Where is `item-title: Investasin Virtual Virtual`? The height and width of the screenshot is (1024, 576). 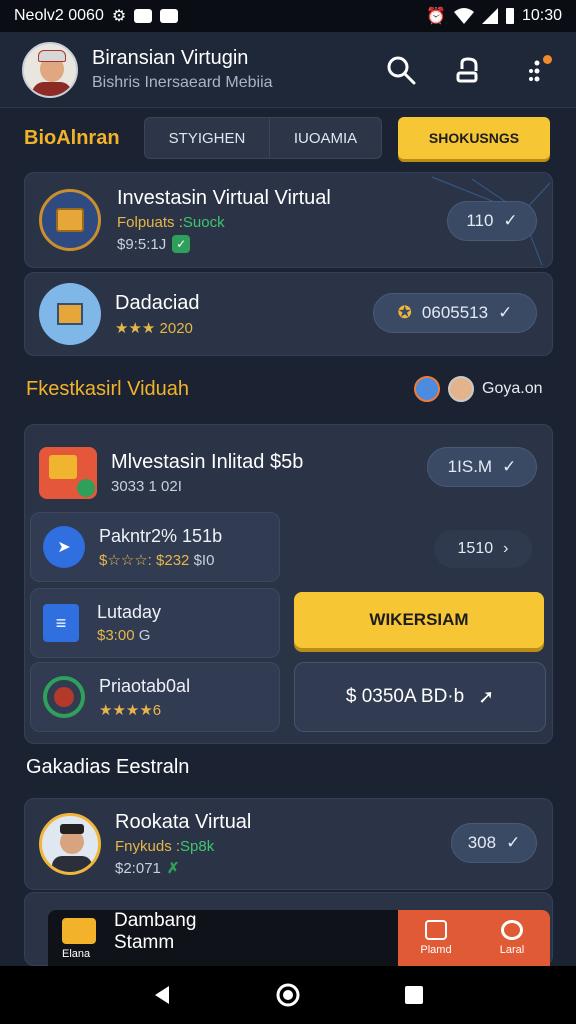
item-title: Investasin Virtual Virtual is located at coordinates (224, 198).